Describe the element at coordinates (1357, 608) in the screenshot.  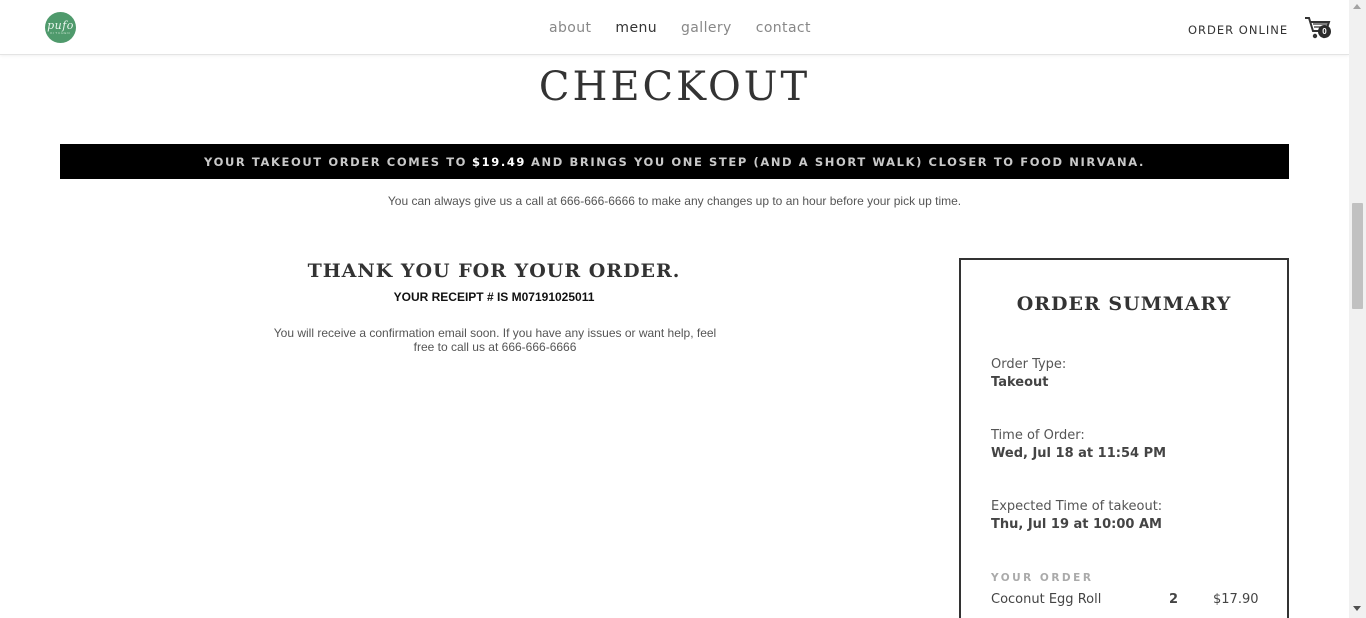
I see `scroll-down-arrow-icon` at that location.